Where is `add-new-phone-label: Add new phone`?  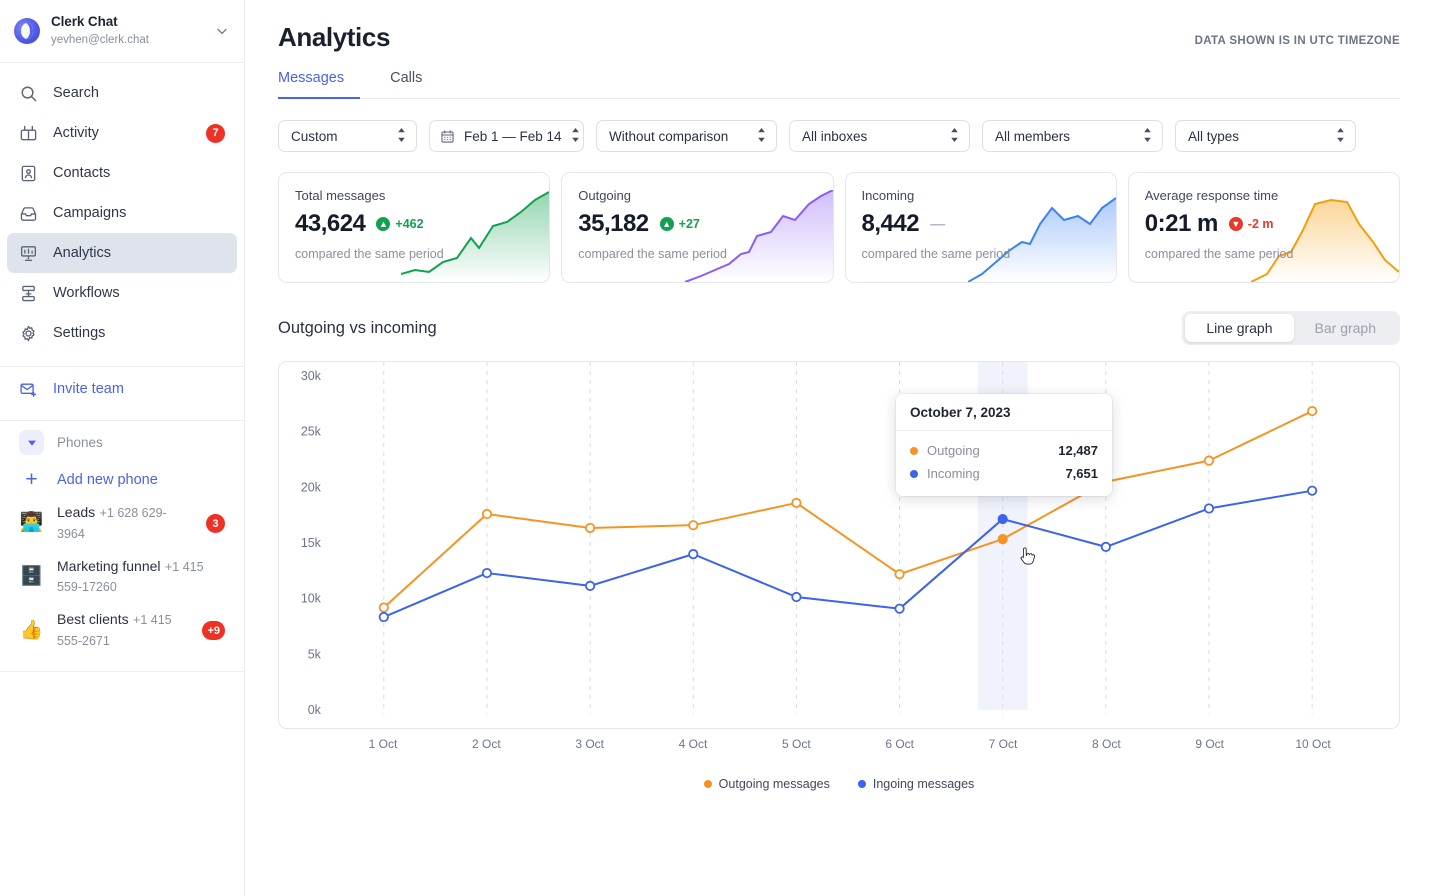
add-new-phone-label: Add new phone is located at coordinates (107, 479).